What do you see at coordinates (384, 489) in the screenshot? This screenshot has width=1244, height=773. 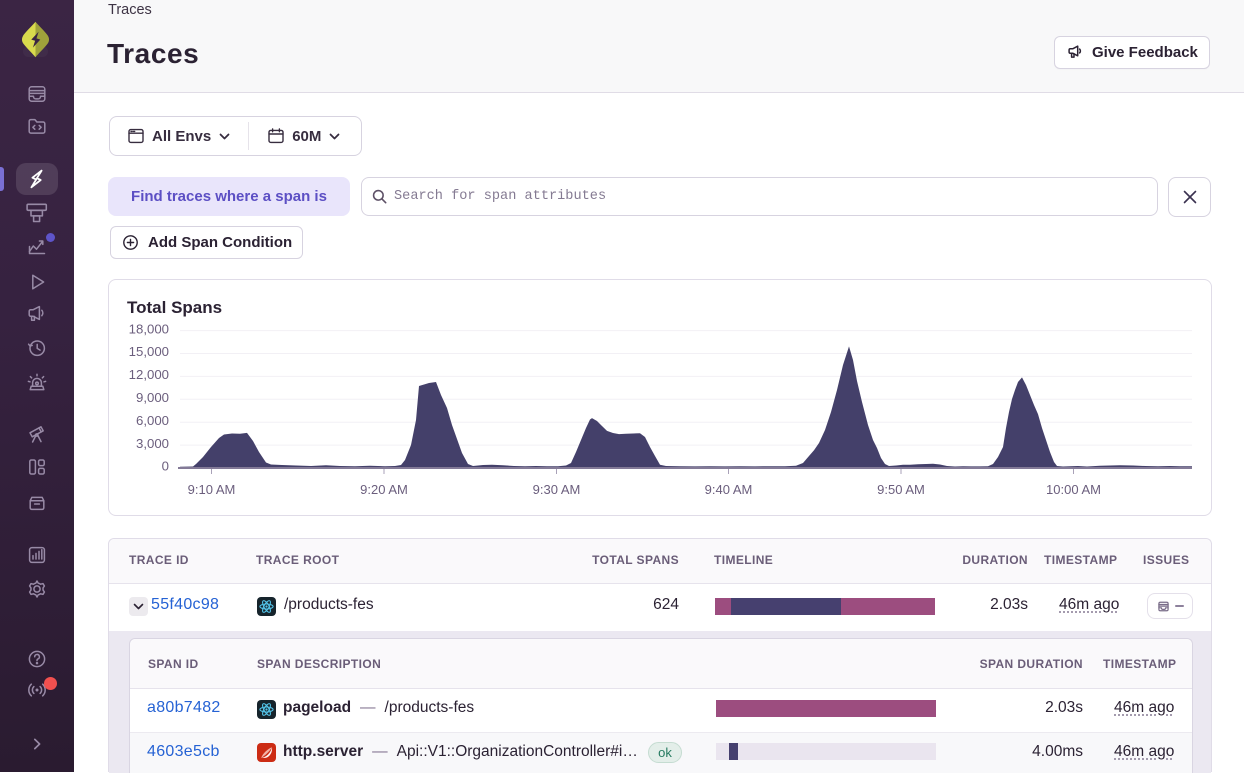 I see `svg-text: 9:20 AM` at bounding box center [384, 489].